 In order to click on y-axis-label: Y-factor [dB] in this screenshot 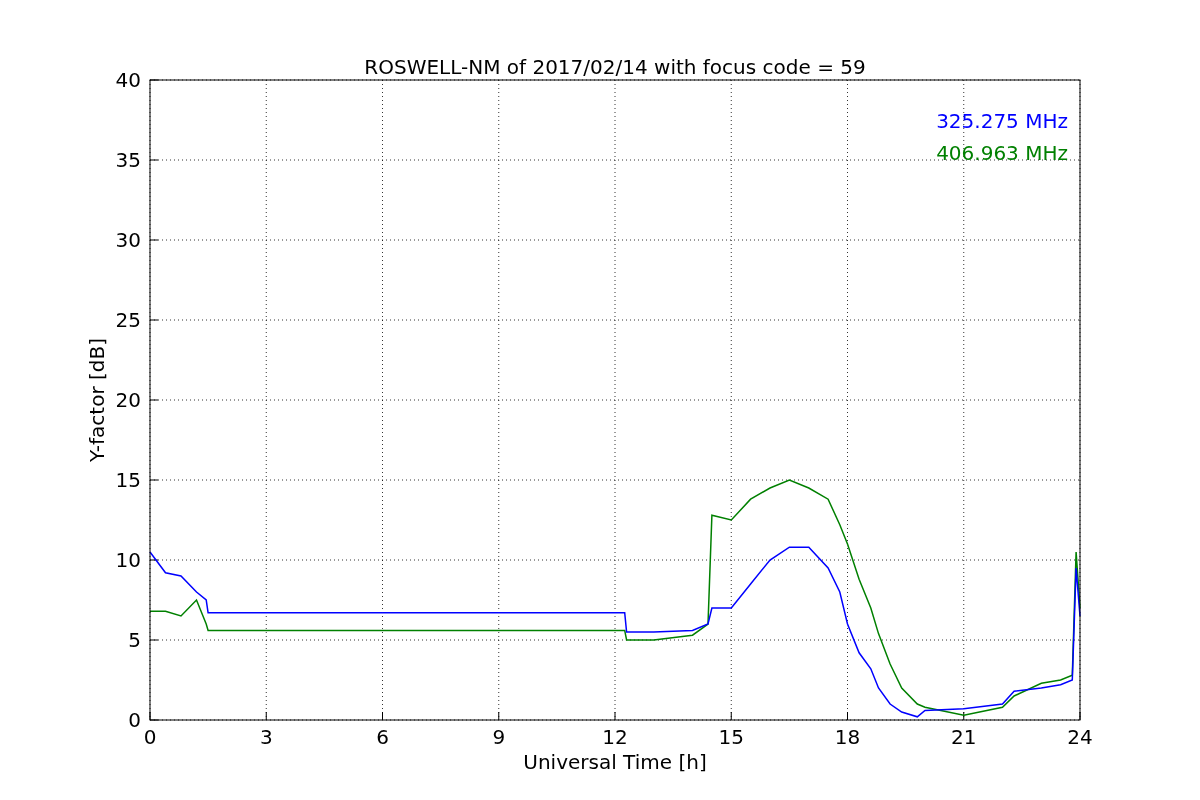, I will do `click(97, 400)`.